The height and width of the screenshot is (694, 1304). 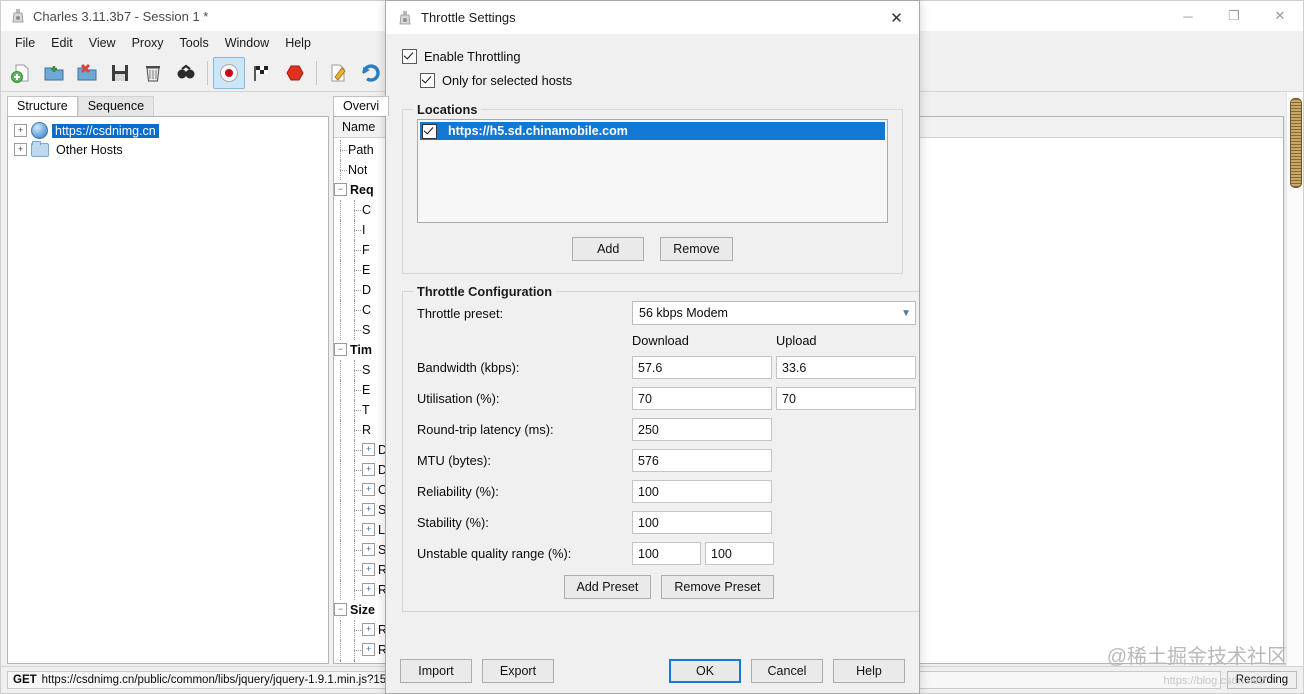 What do you see at coordinates (116, 106) in the screenshot?
I see `tab-sequence: Sequence` at bounding box center [116, 106].